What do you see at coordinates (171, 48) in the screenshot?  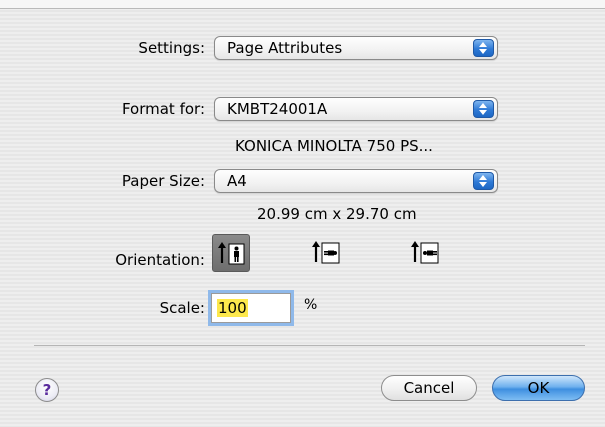 I see `settings-label: Settings:` at bounding box center [171, 48].